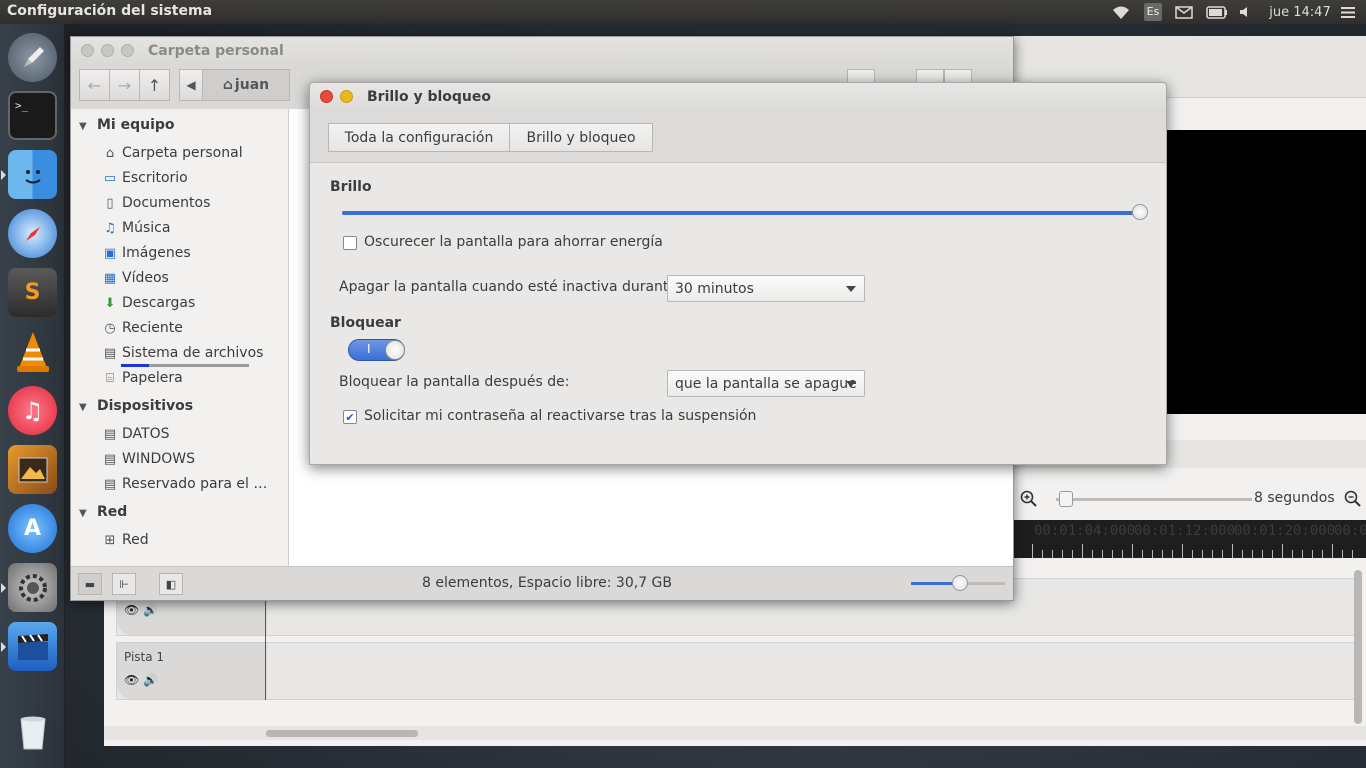 The height and width of the screenshot is (768, 1366). What do you see at coordinates (419, 137) in the screenshot?
I see `breadcrumb-all-settings: Toda la configuración` at bounding box center [419, 137].